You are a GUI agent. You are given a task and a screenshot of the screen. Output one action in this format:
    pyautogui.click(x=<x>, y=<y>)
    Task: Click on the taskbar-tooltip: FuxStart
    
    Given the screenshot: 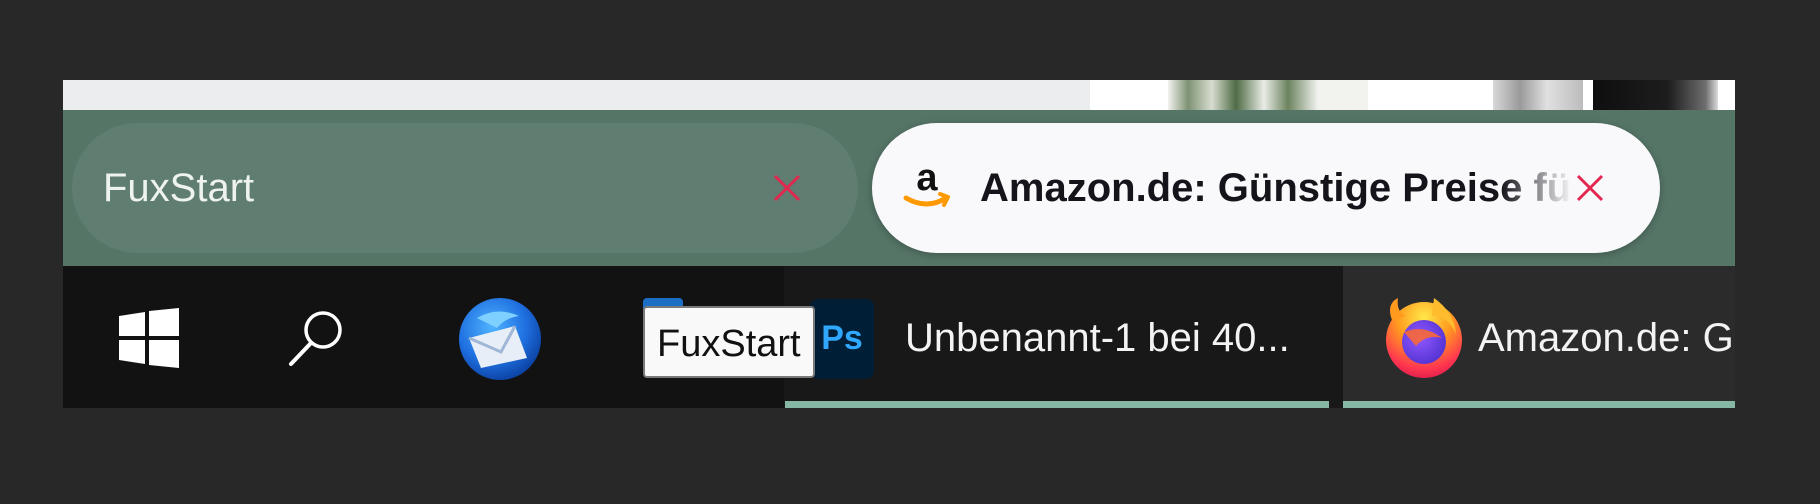 What is the action you would take?
    pyautogui.click(x=729, y=342)
    